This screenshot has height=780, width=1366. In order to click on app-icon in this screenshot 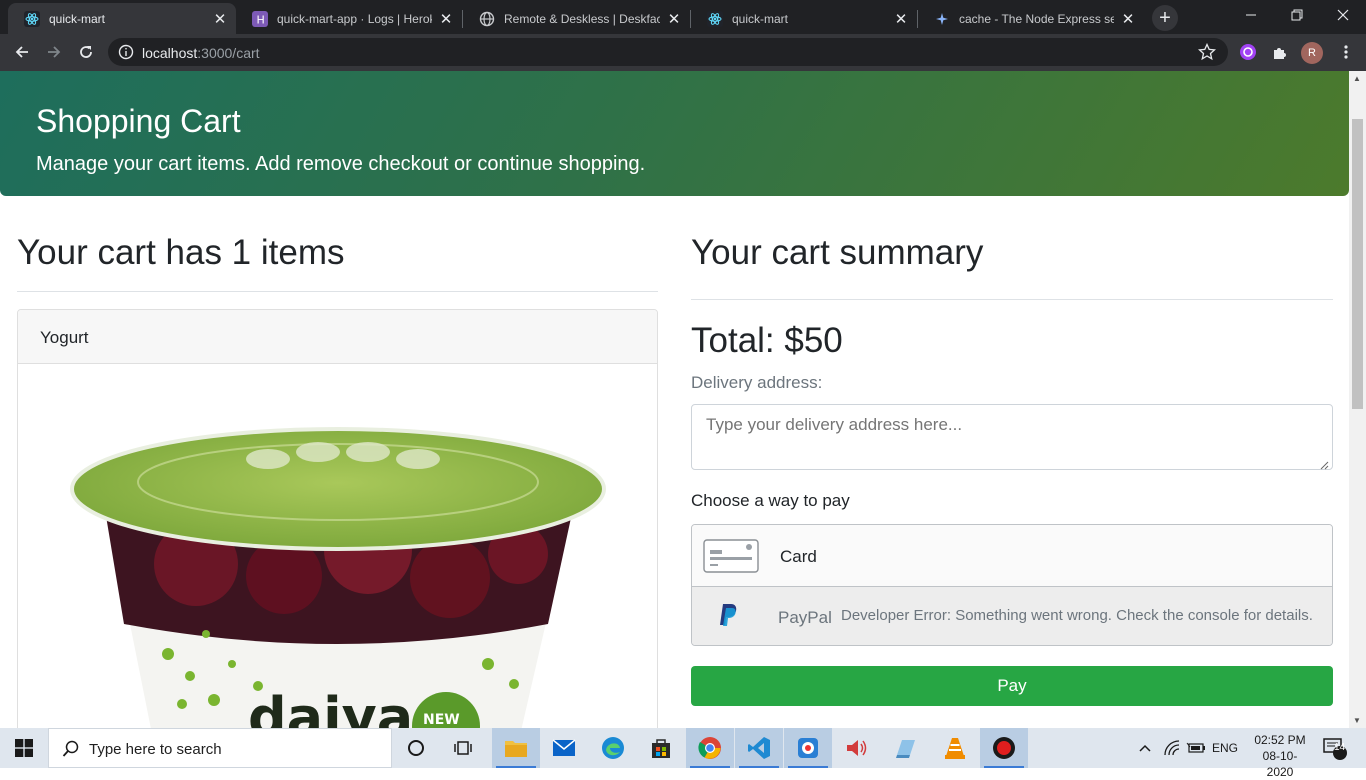, I will do `click(808, 748)`.